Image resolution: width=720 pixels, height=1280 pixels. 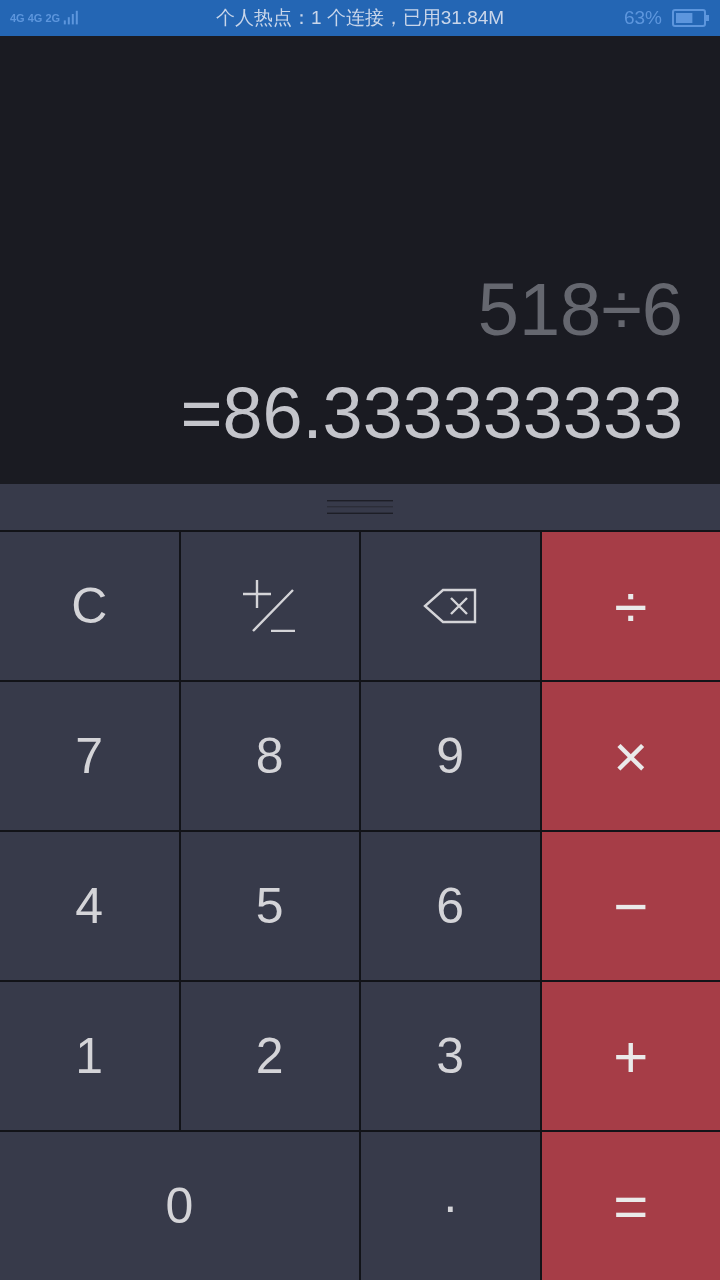 I want to click on sign-key, so click(x=269, y=606).